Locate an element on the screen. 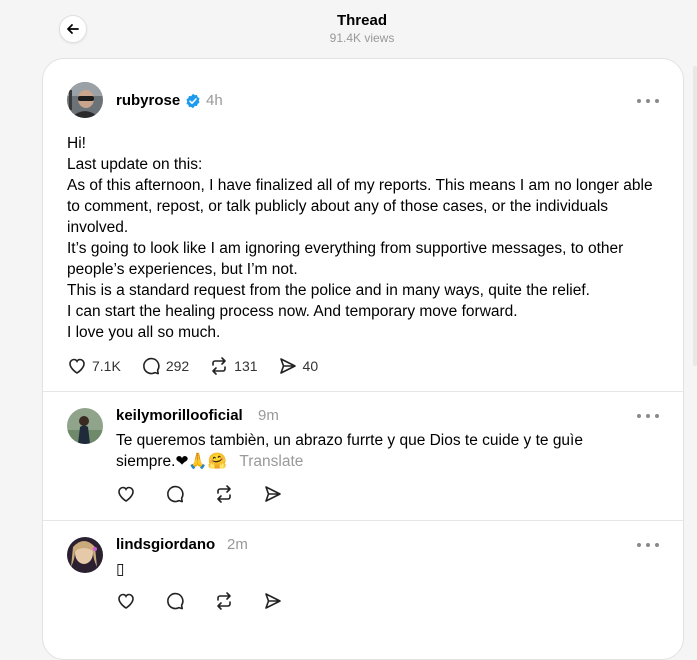  reply-button: 292 is located at coordinates (165, 366).